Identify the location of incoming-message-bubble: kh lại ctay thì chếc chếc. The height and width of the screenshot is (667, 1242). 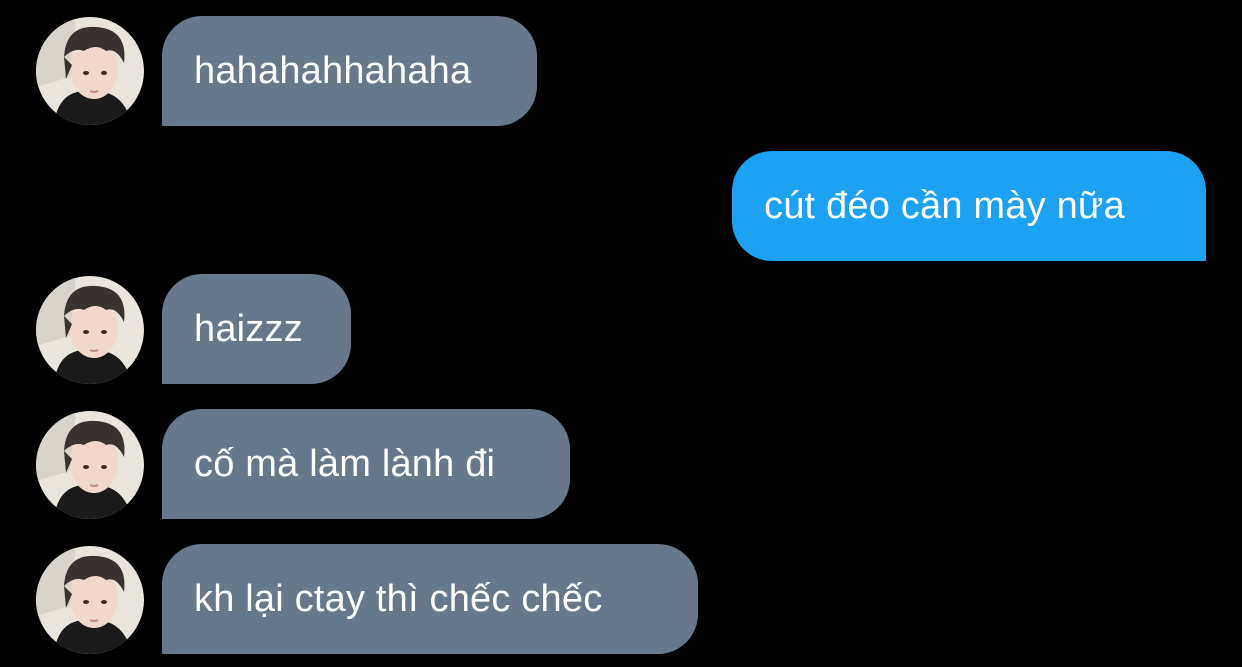
(430, 599).